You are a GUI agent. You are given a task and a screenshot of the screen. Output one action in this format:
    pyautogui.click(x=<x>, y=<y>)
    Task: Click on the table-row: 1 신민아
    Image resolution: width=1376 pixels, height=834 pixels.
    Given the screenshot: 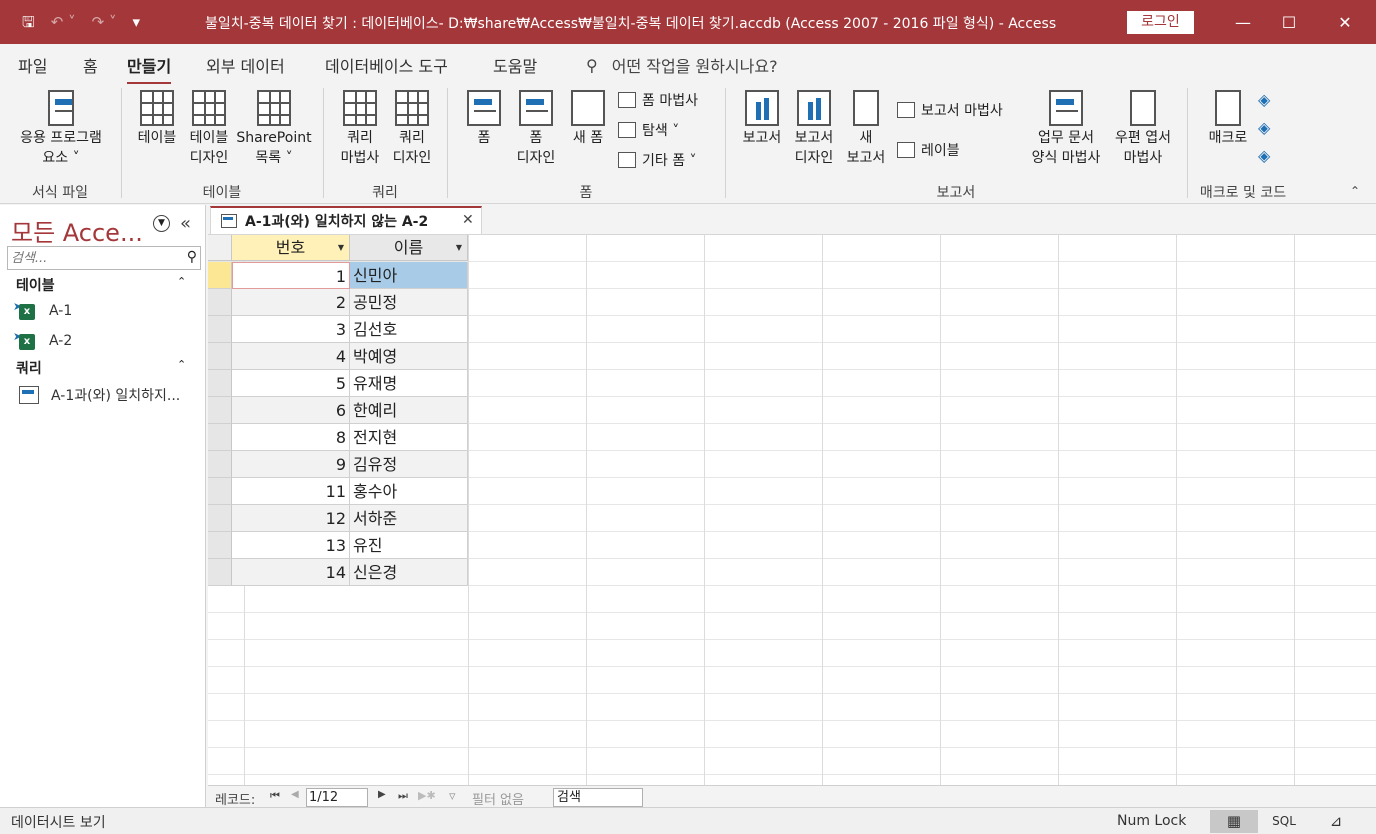 What is the action you would take?
    pyautogui.click(x=350, y=275)
    